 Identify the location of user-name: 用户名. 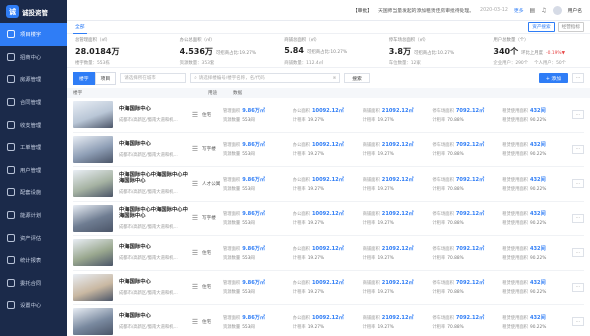
(575, 10).